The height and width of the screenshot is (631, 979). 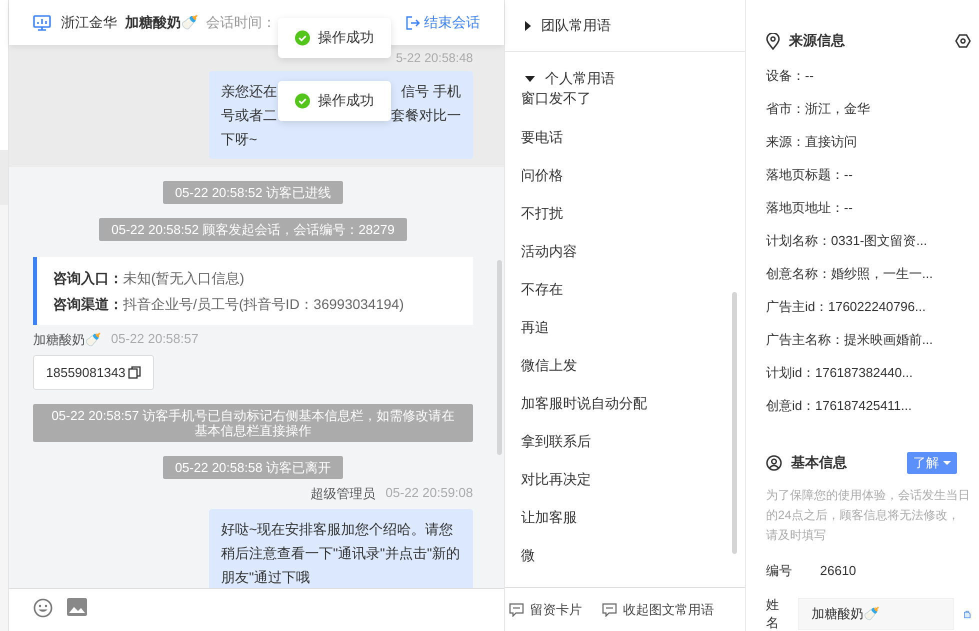 What do you see at coordinates (625, 251) in the screenshot?
I see `phrase-item: 活动内容` at bounding box center [625, 251].